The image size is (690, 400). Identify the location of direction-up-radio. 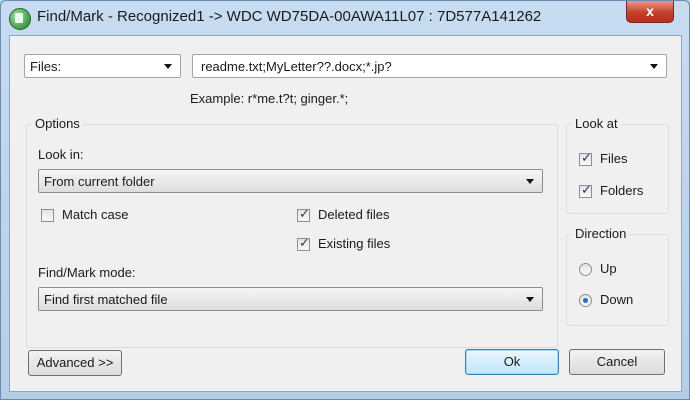
(585, 269).